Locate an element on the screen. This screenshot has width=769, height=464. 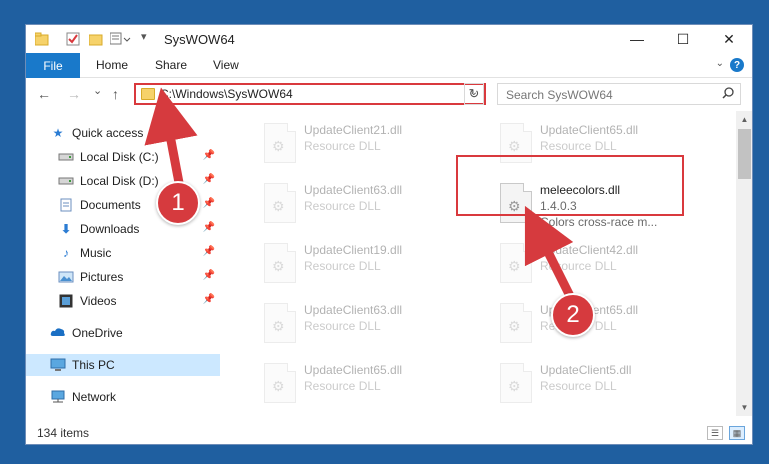
step-badge-1: 1 is located at coordinates (178, 203).